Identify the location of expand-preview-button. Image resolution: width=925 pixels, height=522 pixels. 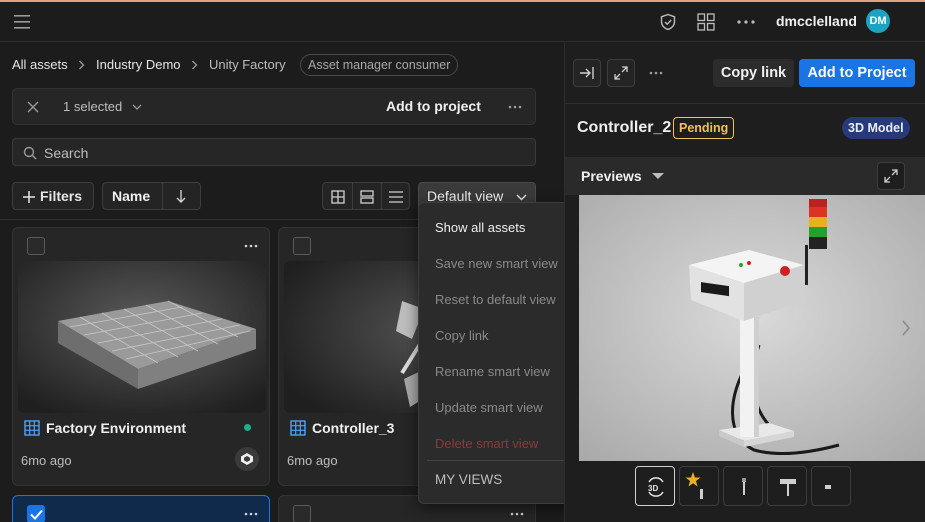
(891, 176).